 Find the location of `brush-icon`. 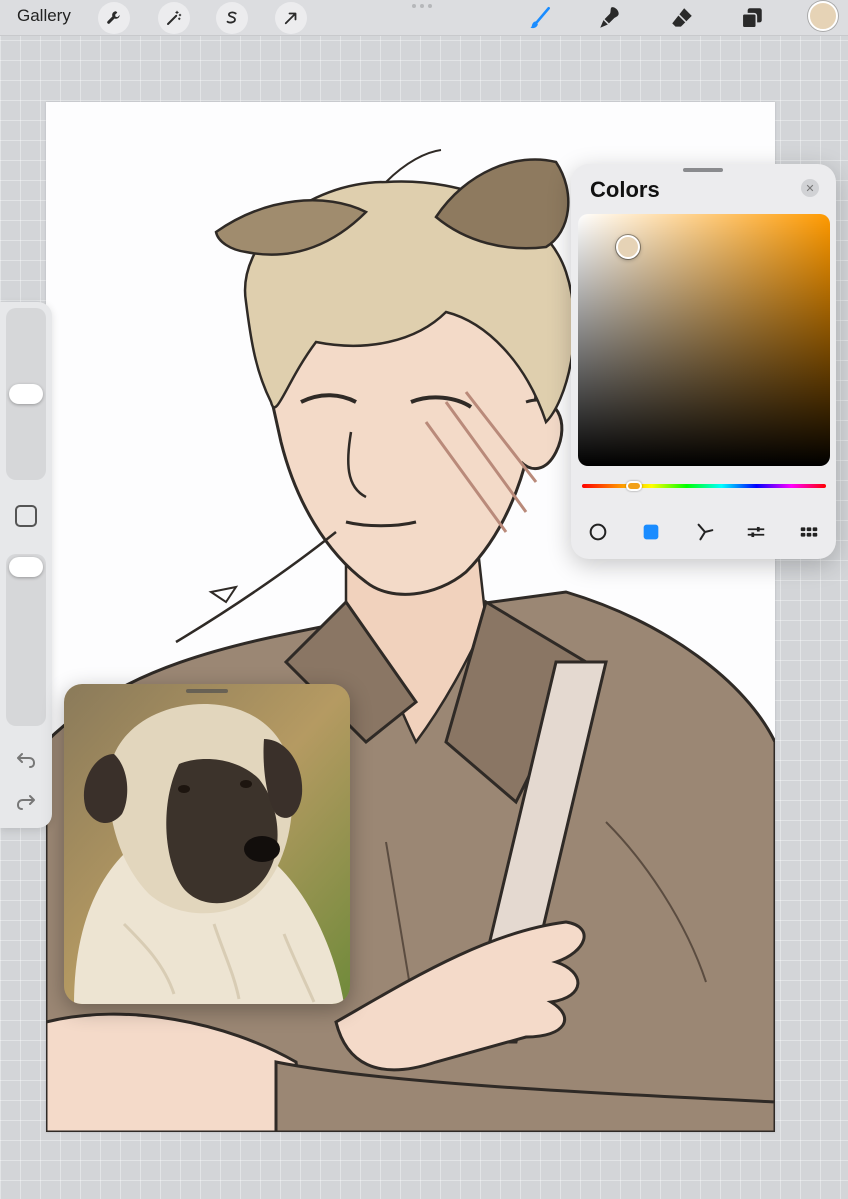

brush-icon is located at coordinates (540, 18).